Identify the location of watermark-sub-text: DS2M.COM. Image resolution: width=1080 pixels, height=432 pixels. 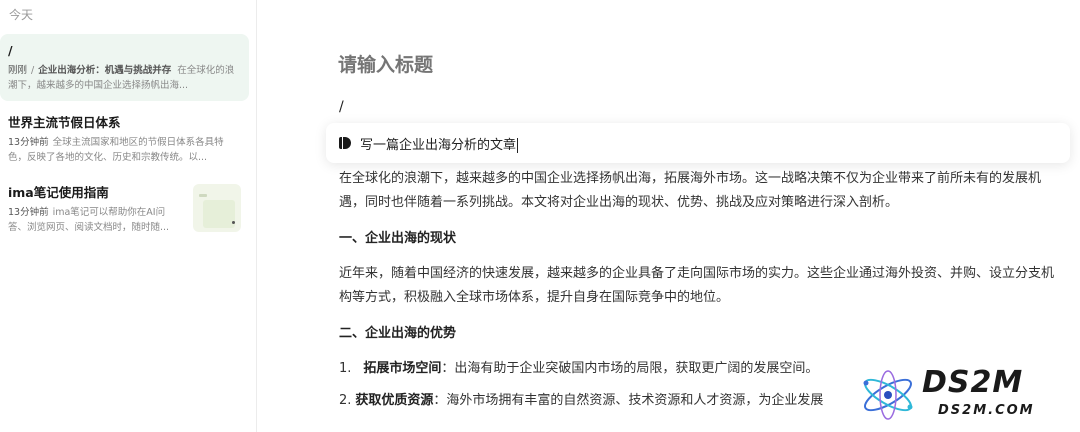
(986, 410).